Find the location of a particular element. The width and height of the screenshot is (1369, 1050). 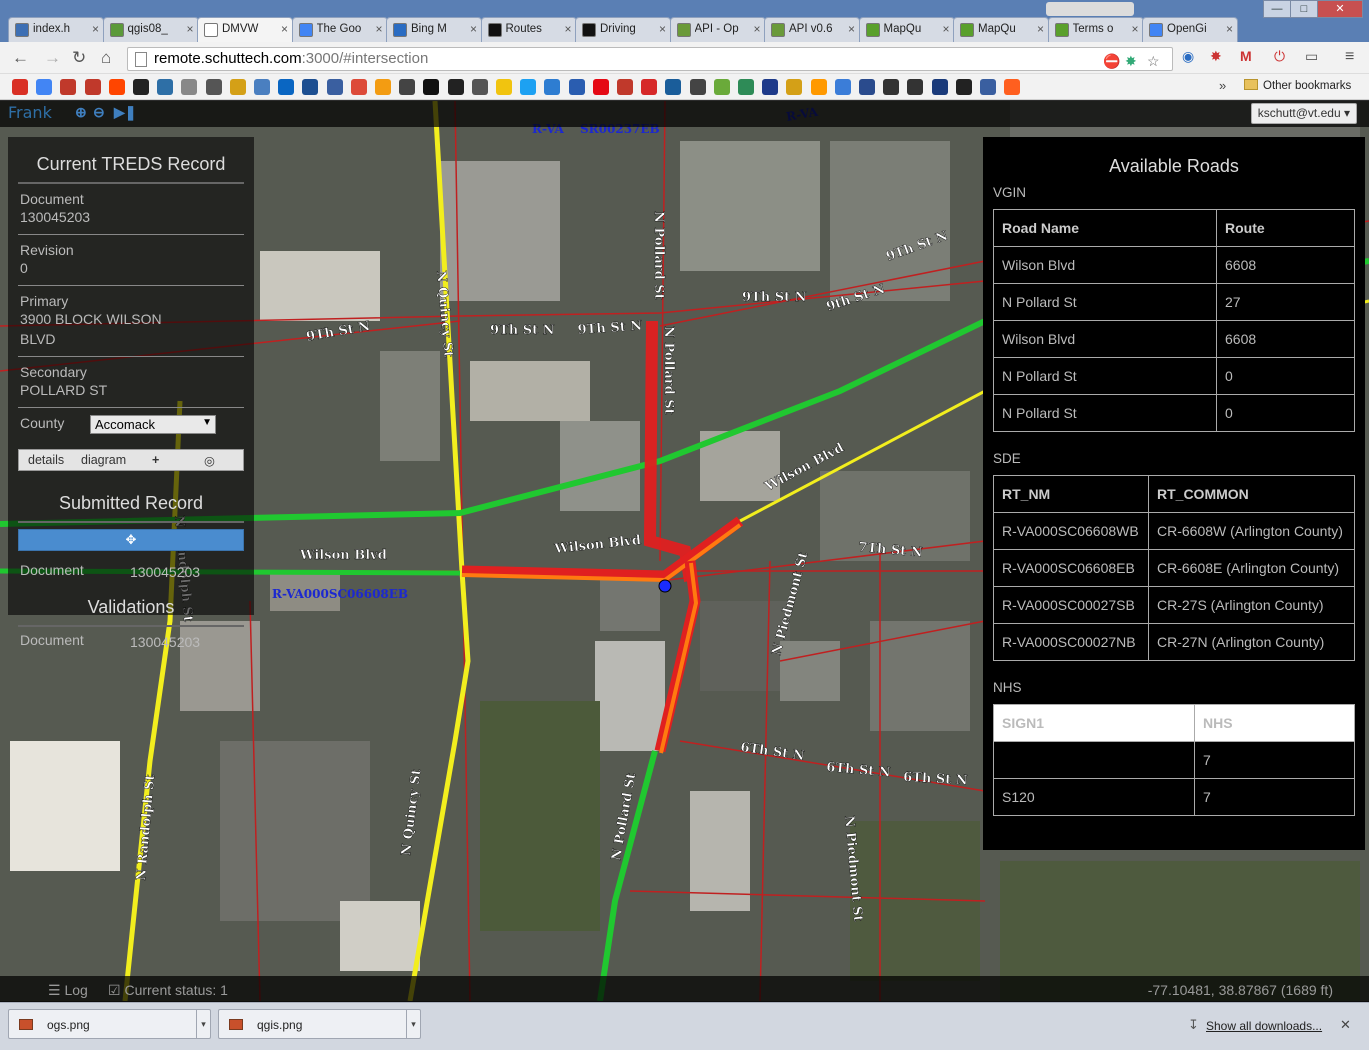

details-button: details is located at coordinates (46, 460).